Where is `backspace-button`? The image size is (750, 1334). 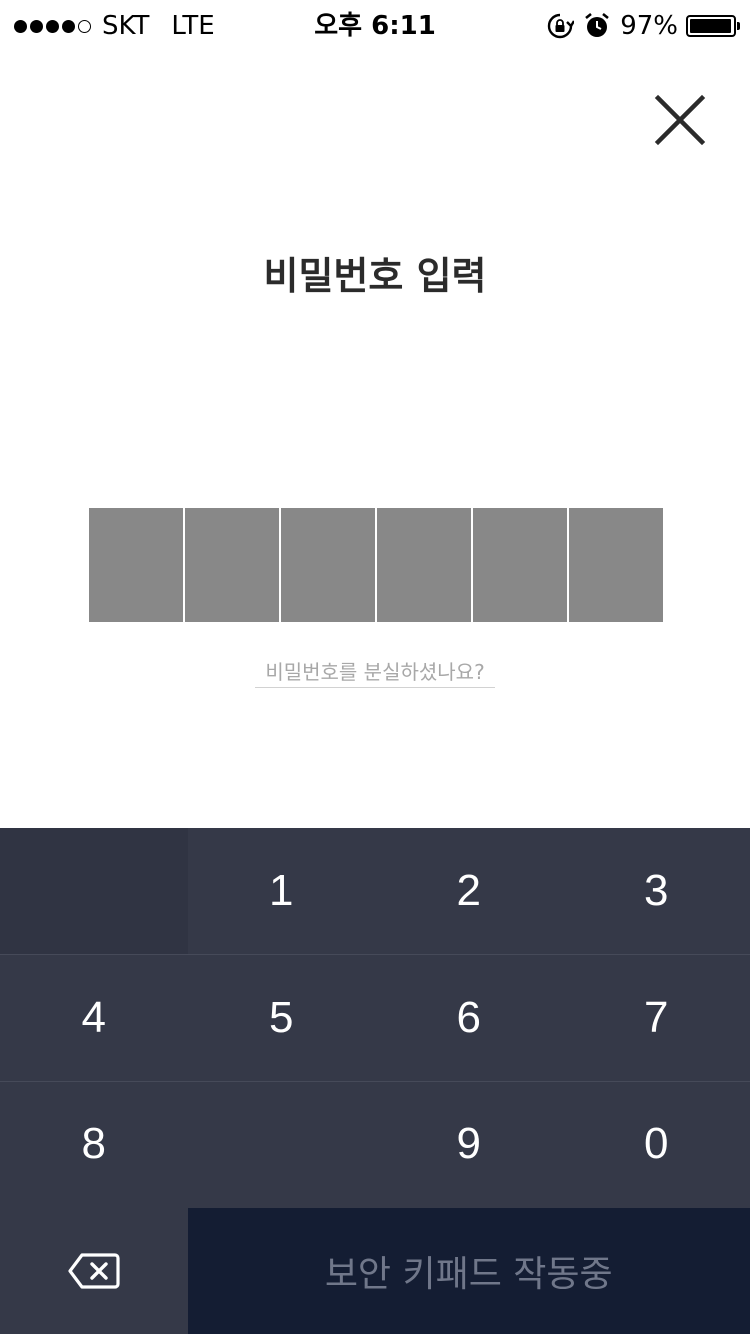
backspace-button is located at coordinates (94, 1270).